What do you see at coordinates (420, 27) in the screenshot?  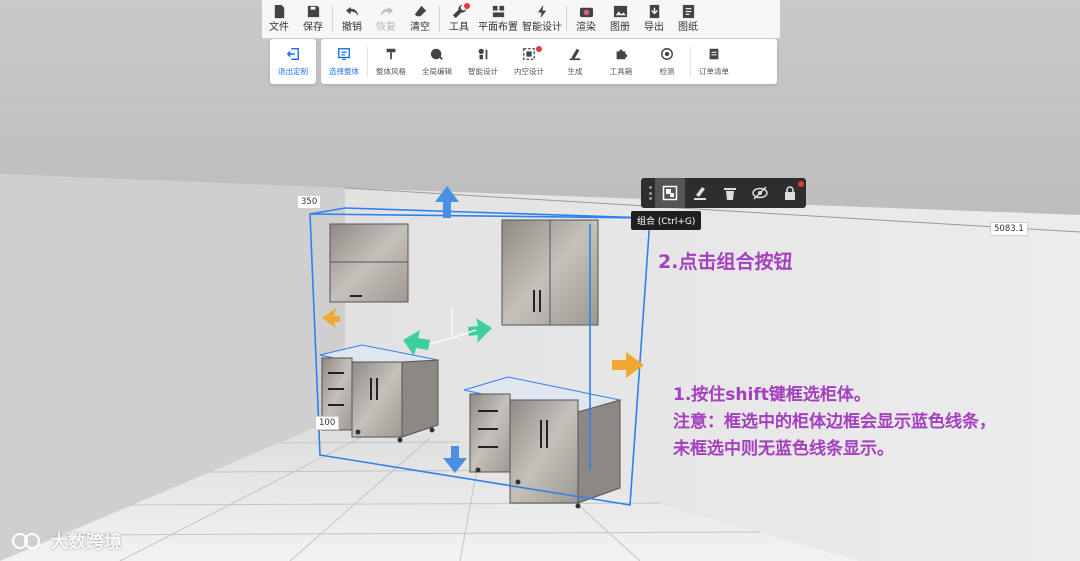 I see `toolbar-clear-label: 清空` at bounding box center [420, 27].